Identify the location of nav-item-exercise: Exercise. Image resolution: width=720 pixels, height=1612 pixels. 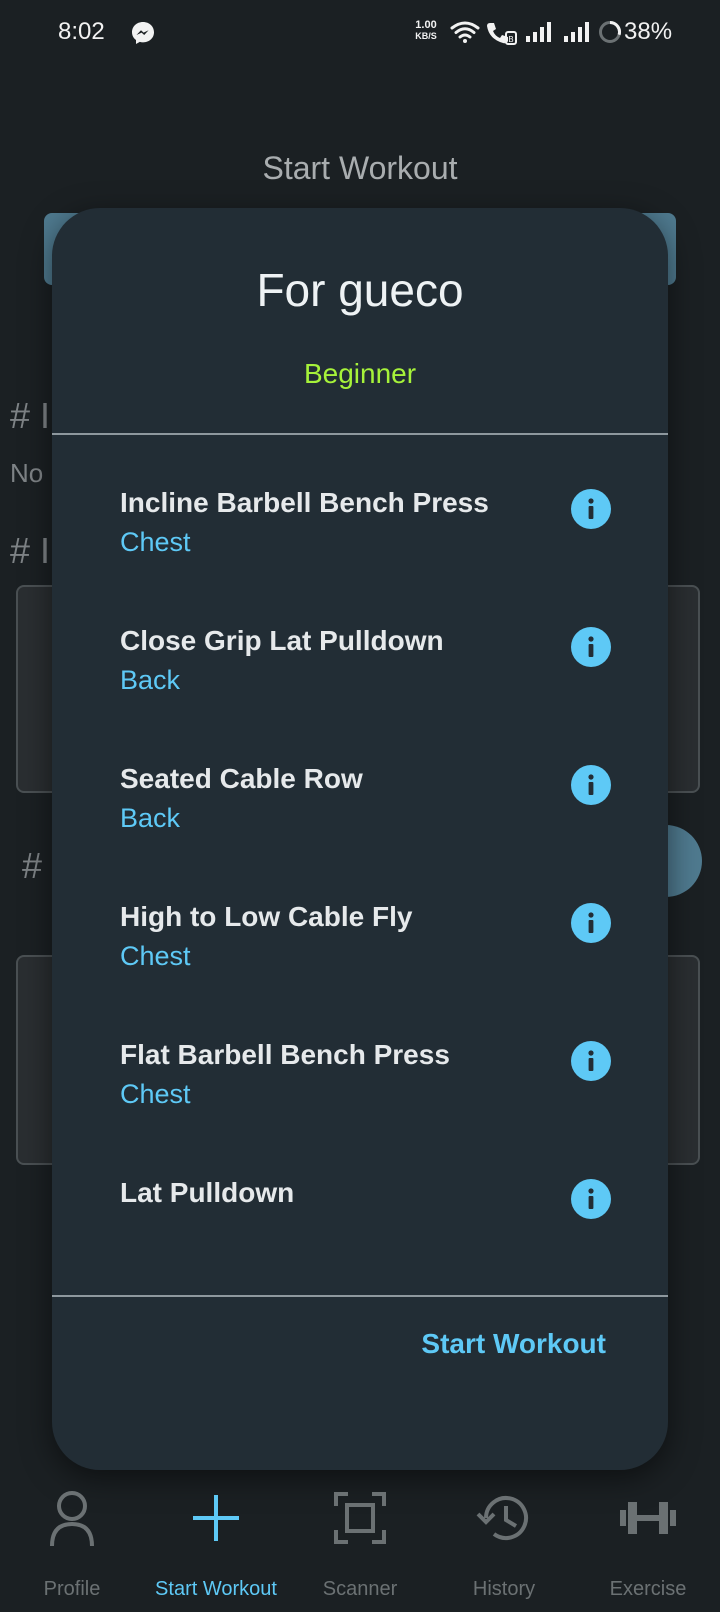
(648, 1546).